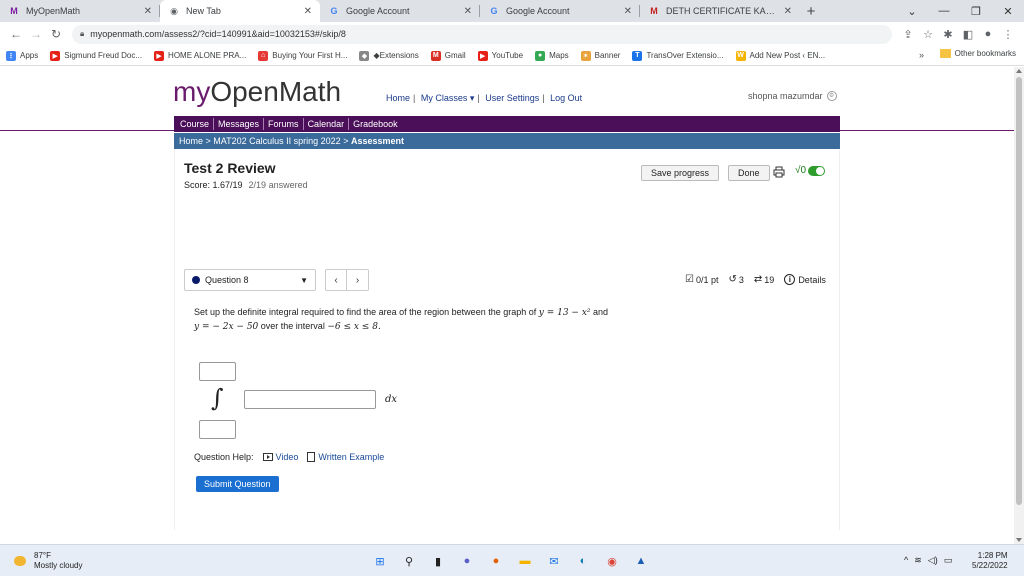 The image size is (1024, 576). I want to click on teams-chat-icon: ●, so click(467, 561).